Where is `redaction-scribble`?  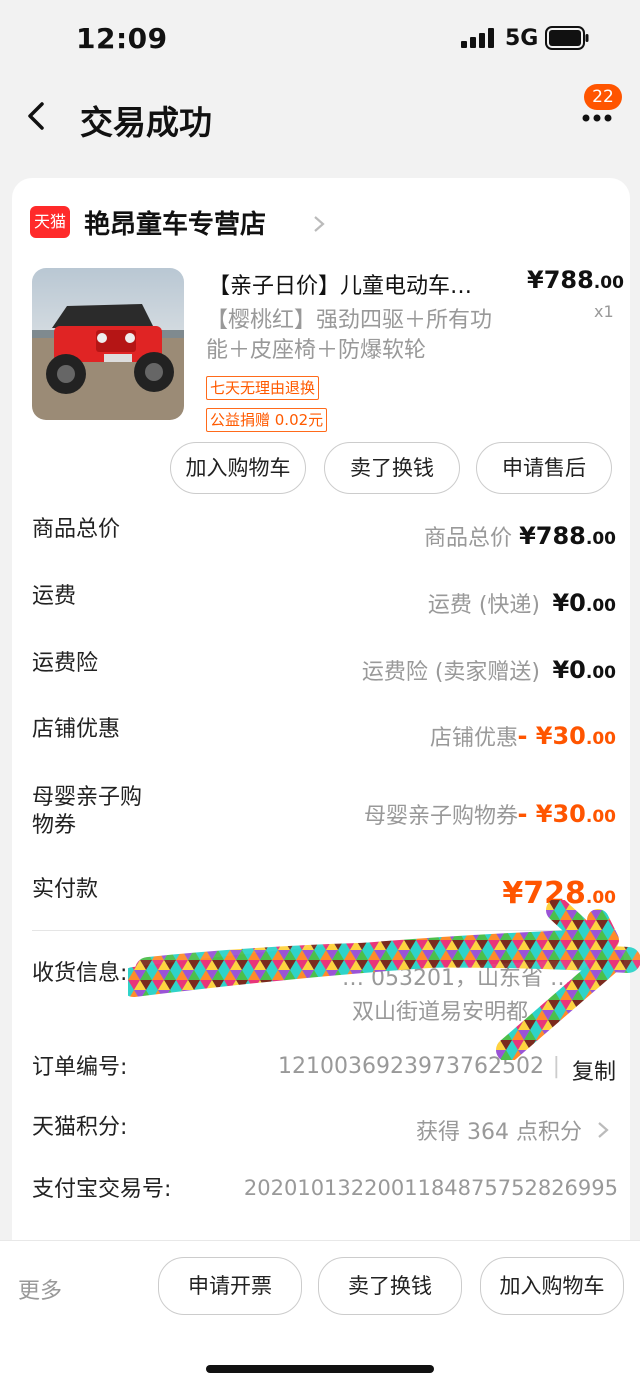
redaction-scribble is located at coordinates (384, 980).